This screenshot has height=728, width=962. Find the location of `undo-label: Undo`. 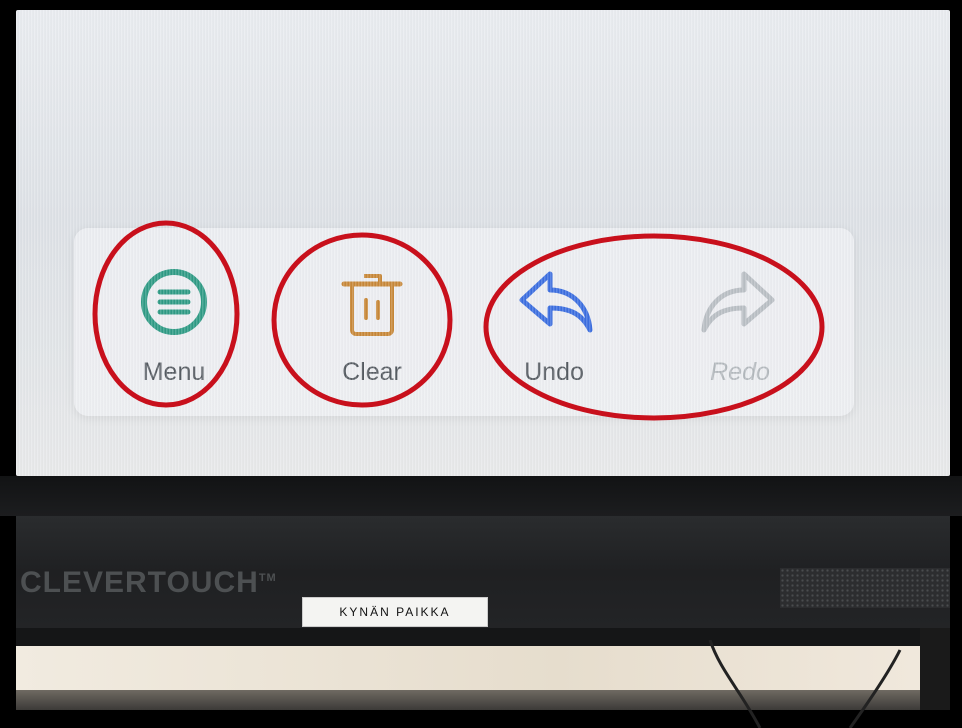

undo-label: Undo is located at coordinates (554, 372).